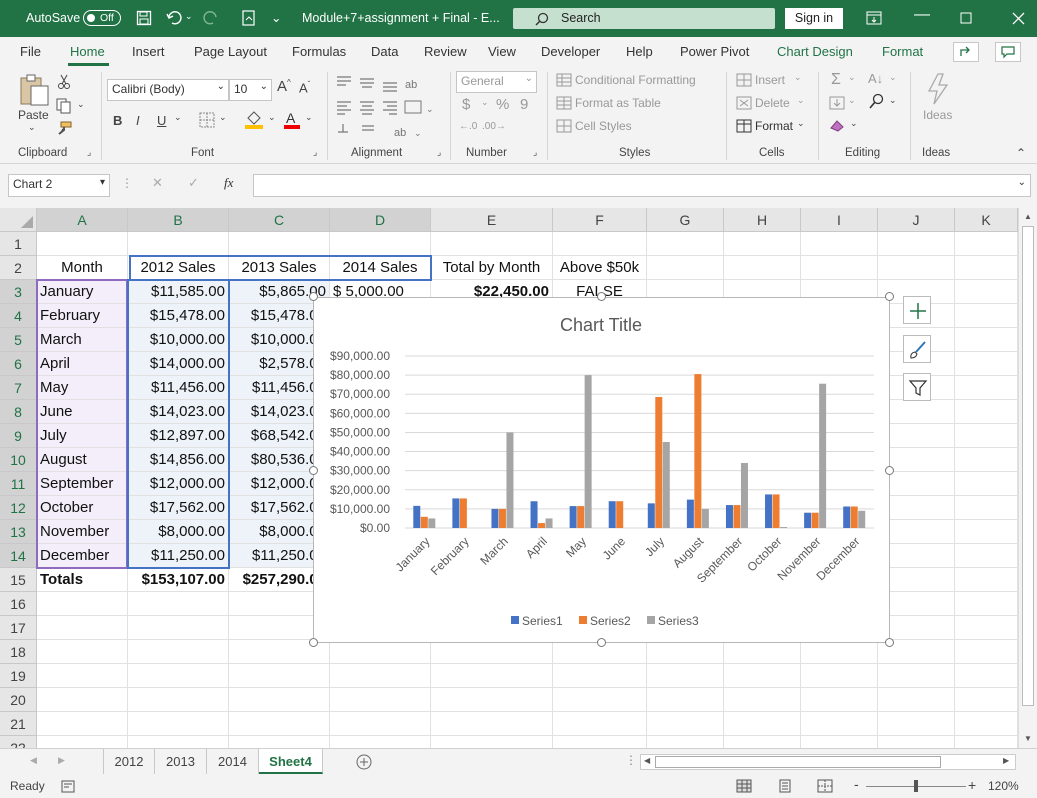 The height and width of the screenshot is (798, 1037). Describe the element at coordinates (178, 220) in the screenshot. I see `column-header-b: B` at that location.